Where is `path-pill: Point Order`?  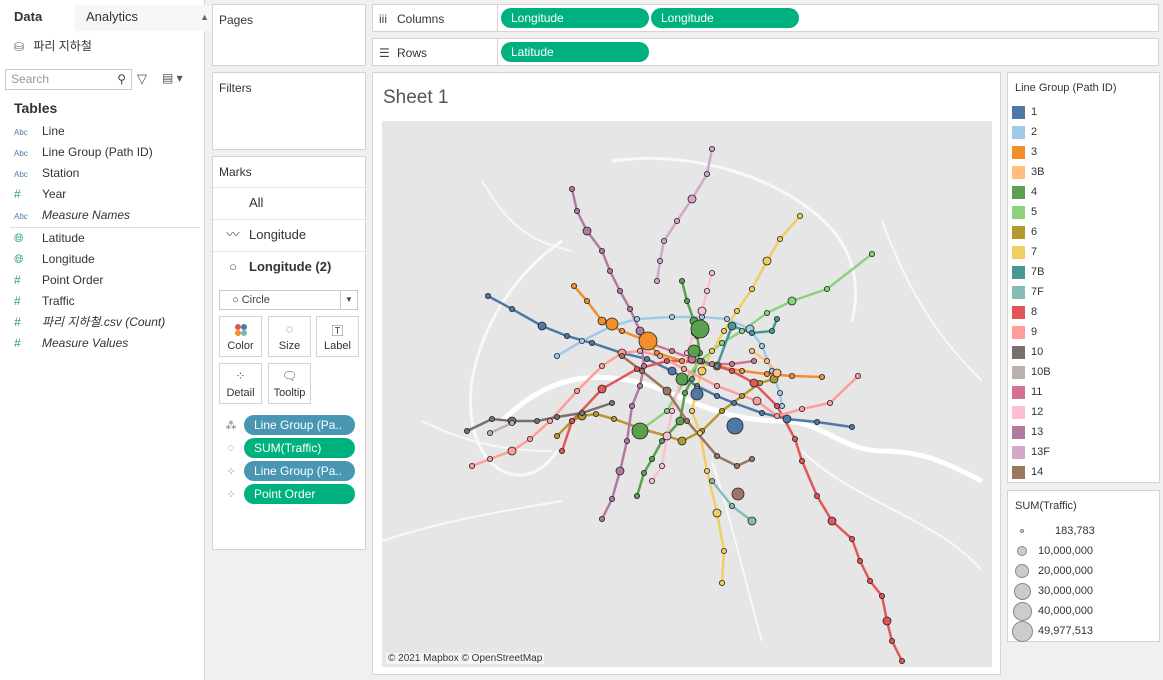
path-pill: Point Order is located at coordinates (299, 494).